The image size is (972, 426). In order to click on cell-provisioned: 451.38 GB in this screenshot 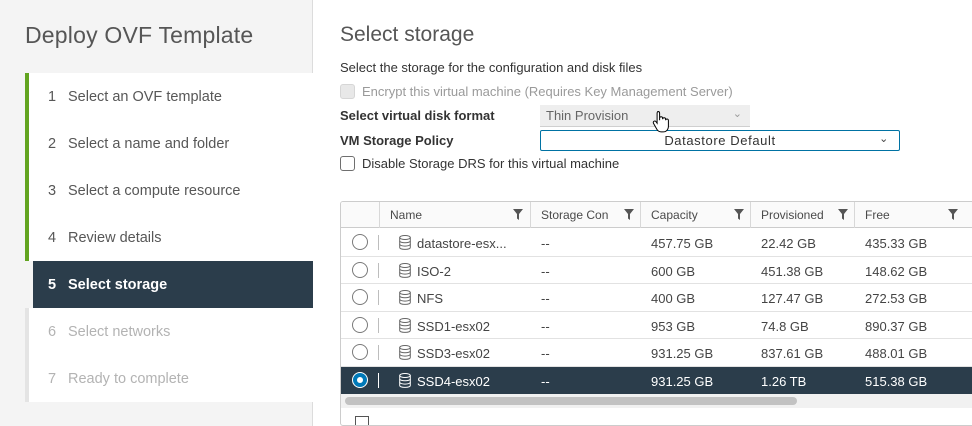, I will do `click(792, 271)`.